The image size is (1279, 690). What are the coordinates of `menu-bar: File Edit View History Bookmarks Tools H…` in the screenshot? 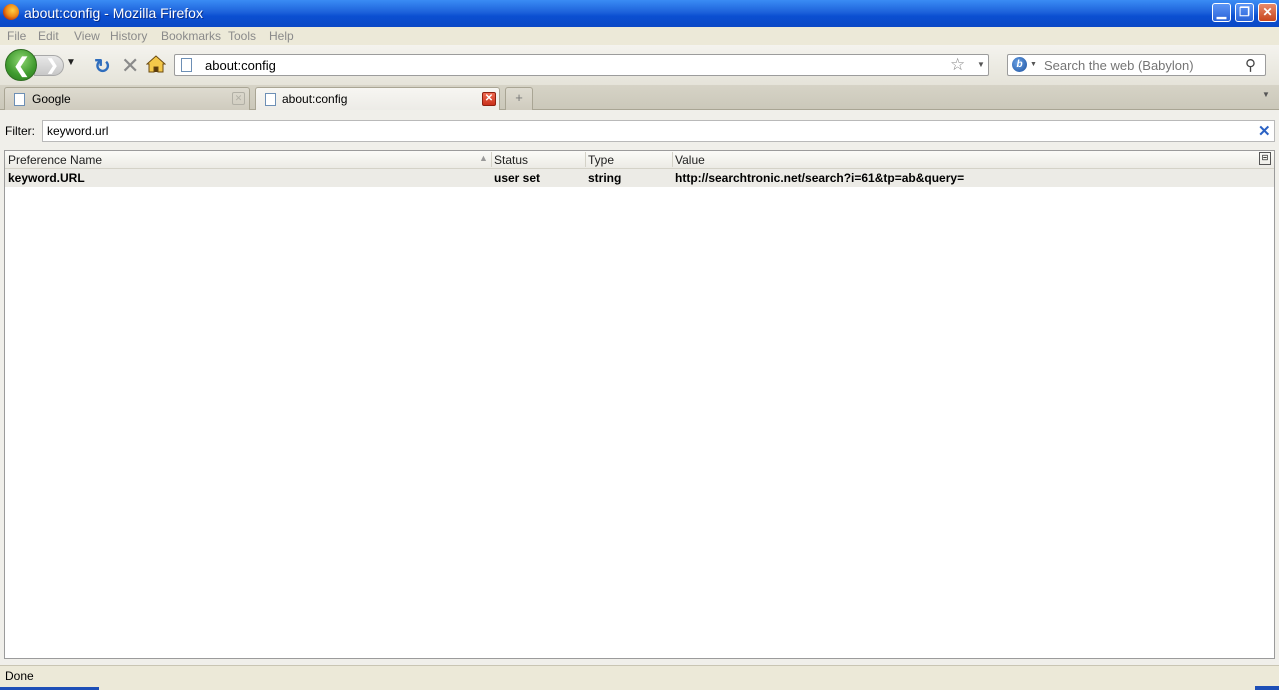 It's located at (639, 36).